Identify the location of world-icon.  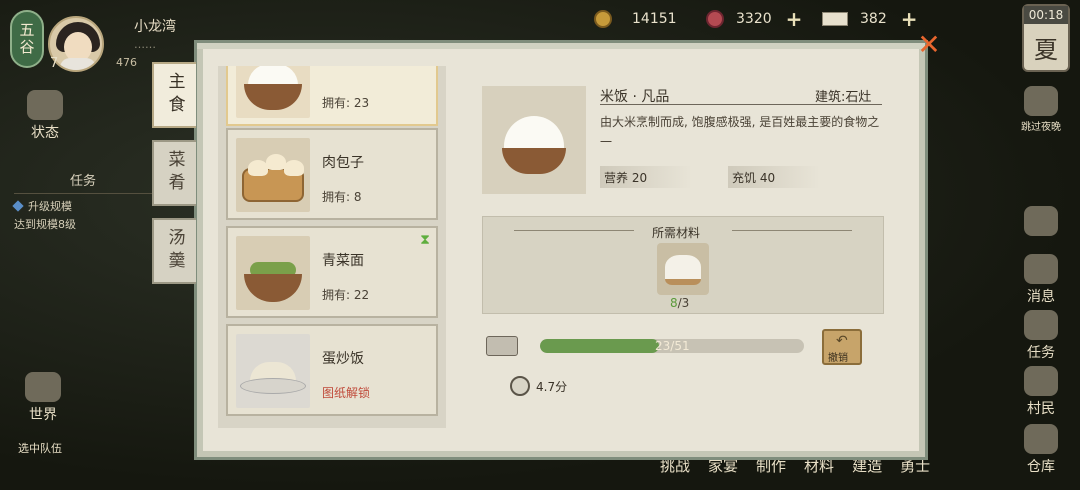
(43, 387).